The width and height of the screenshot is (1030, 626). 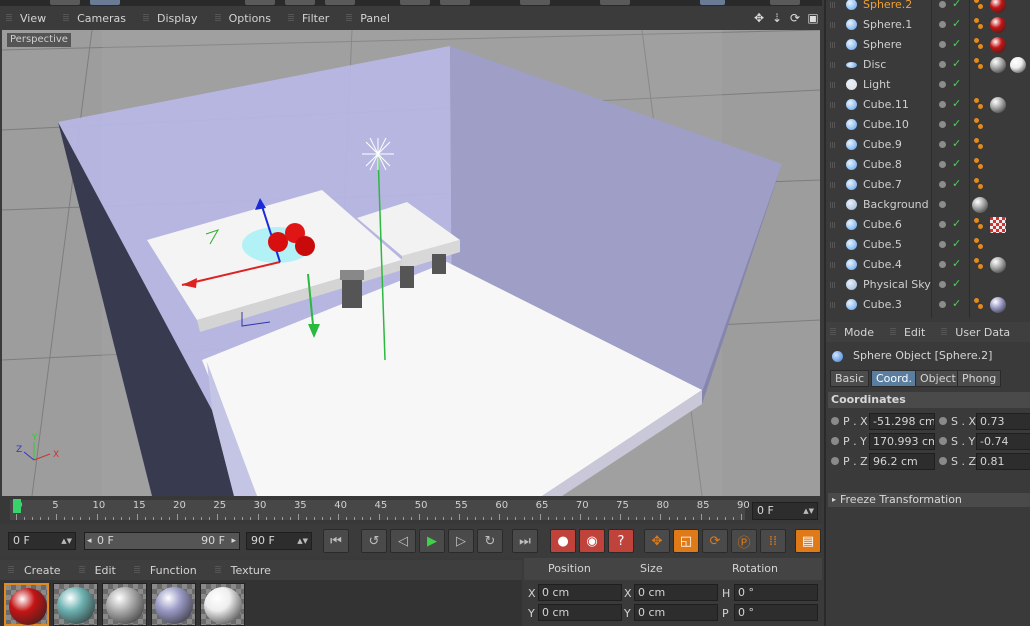 I want to click on object-row: Cube.4 ✓, so click(x=928, y=265).